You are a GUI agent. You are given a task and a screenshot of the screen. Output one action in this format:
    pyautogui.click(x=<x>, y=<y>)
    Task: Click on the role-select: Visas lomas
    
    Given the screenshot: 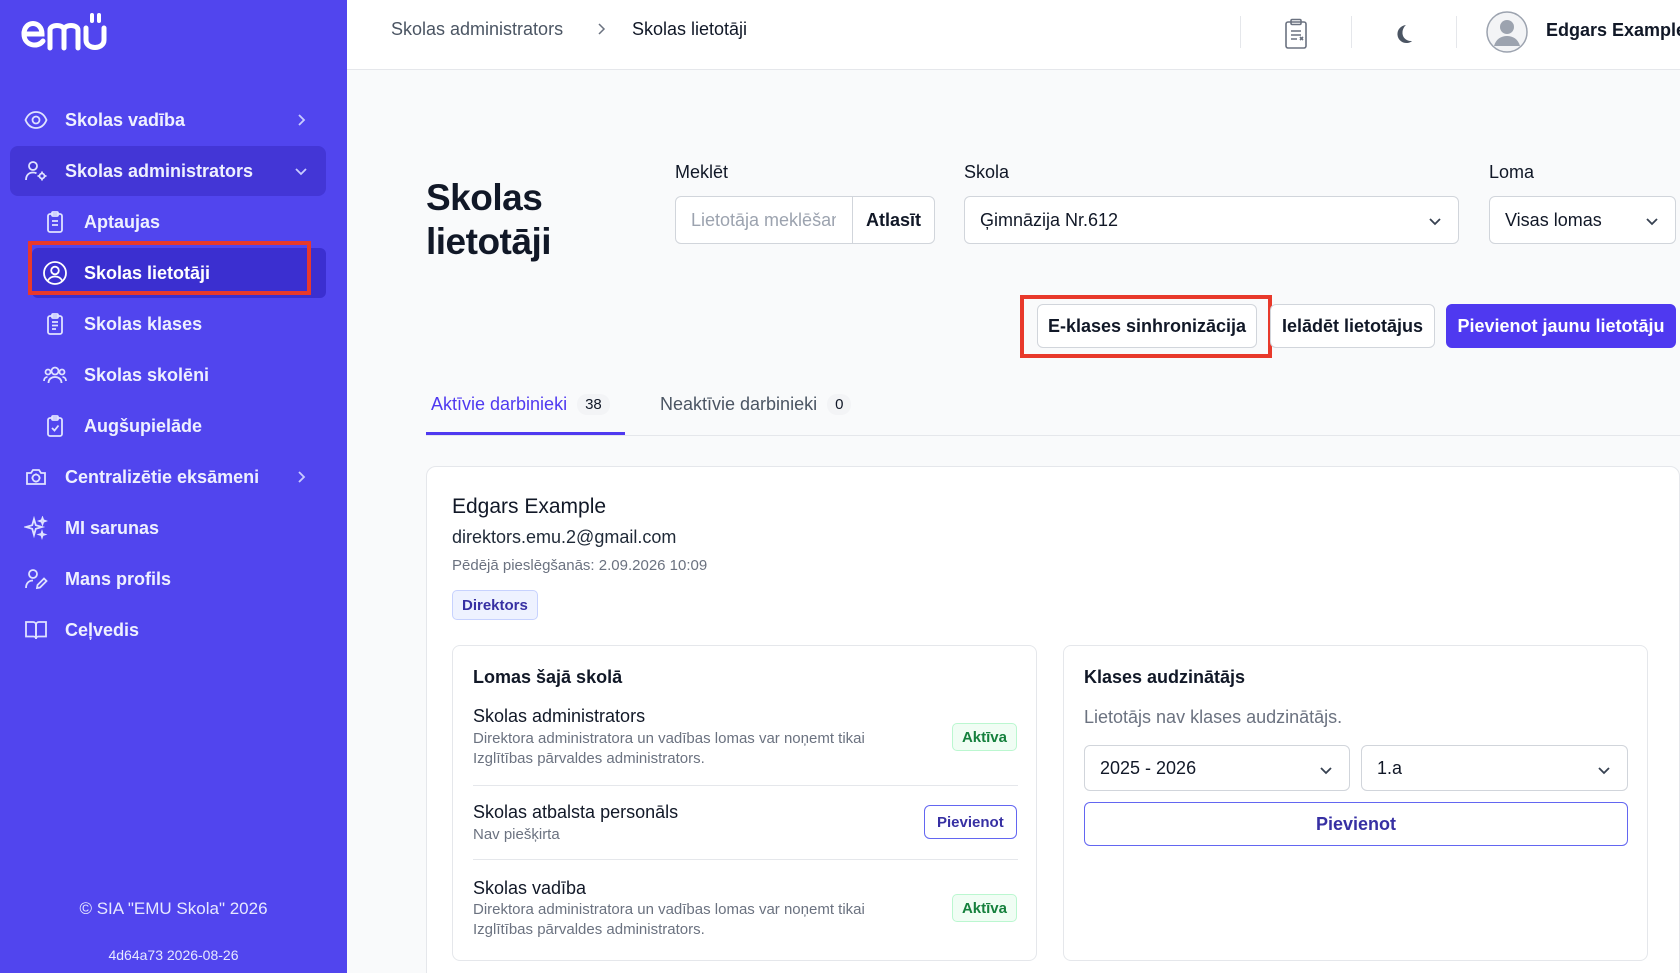 What is the action you would take?
    pyautogui.click(x=1582, y=220)
    